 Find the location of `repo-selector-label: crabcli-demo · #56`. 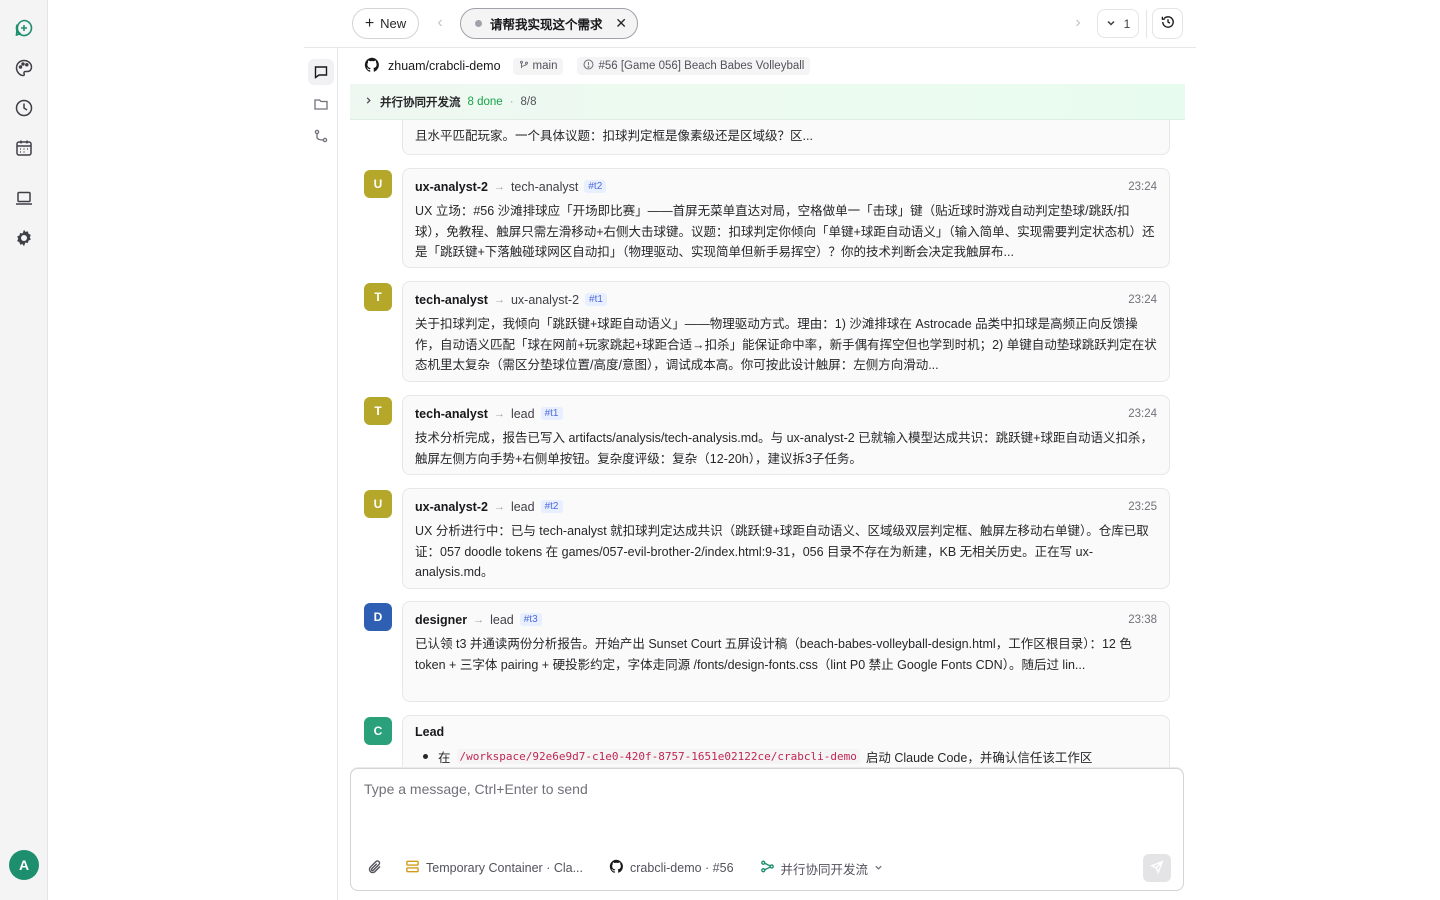

repo-selector-label: crabcli-demo · #56 is located at coordinates (682, 868).